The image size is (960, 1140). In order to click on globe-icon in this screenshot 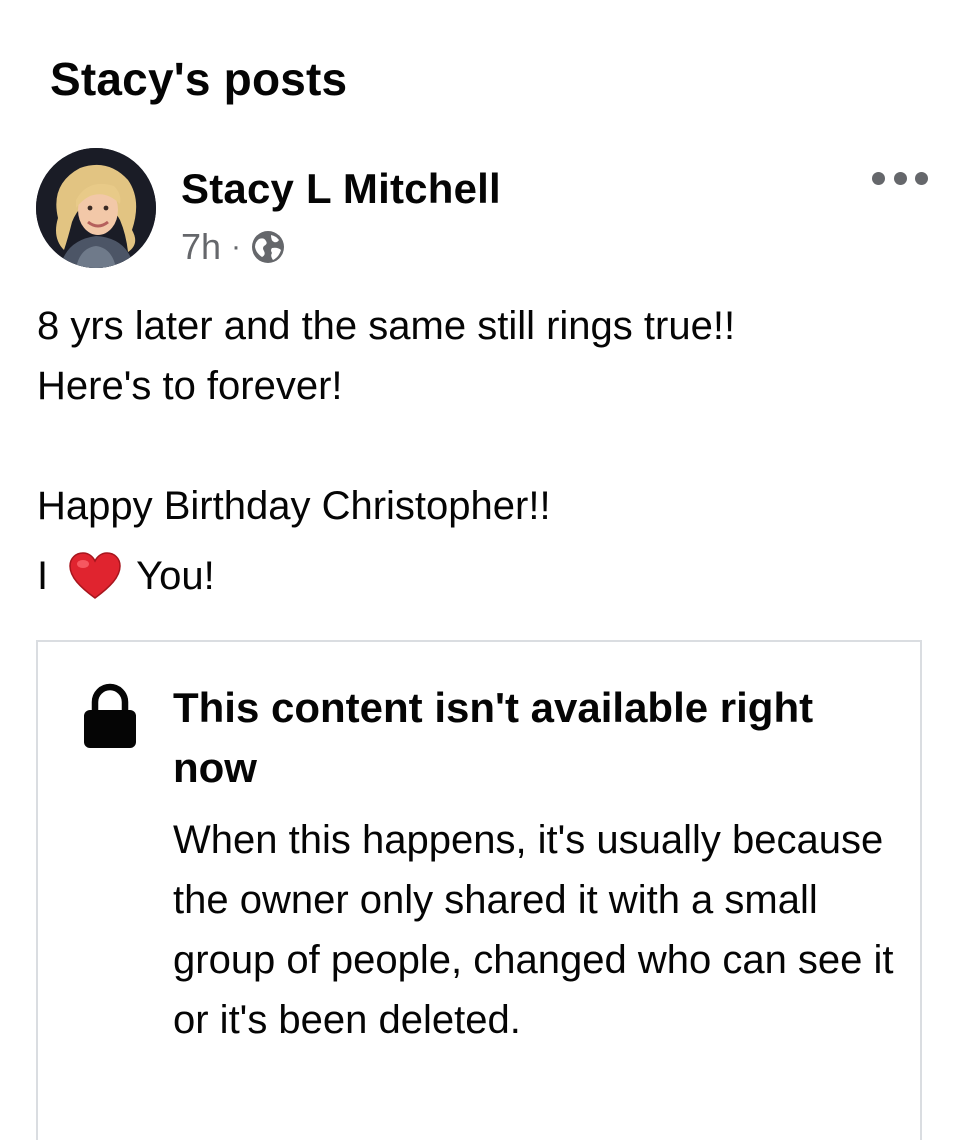, I will do `click(268, 247)`.